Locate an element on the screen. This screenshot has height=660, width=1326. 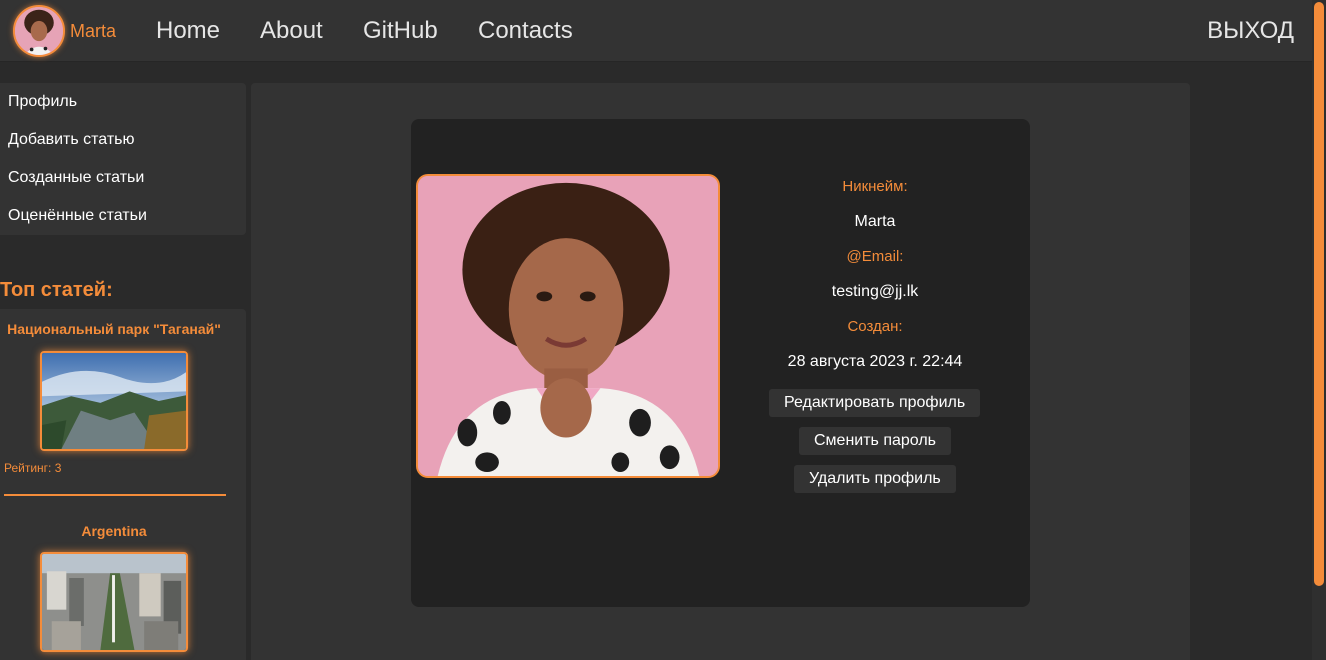
top-article-title: Argentina is located at coordinates (114, 531).